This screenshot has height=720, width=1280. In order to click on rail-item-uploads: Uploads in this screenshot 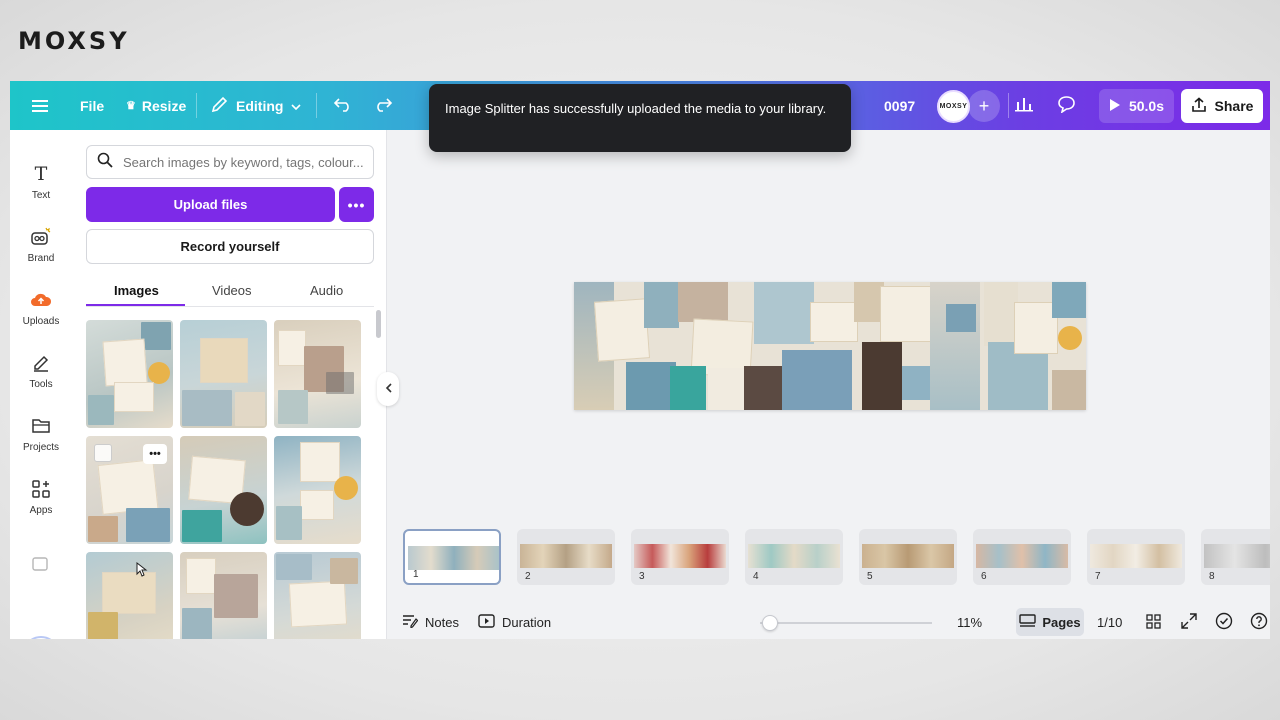, I will do `click(41, 314)`.